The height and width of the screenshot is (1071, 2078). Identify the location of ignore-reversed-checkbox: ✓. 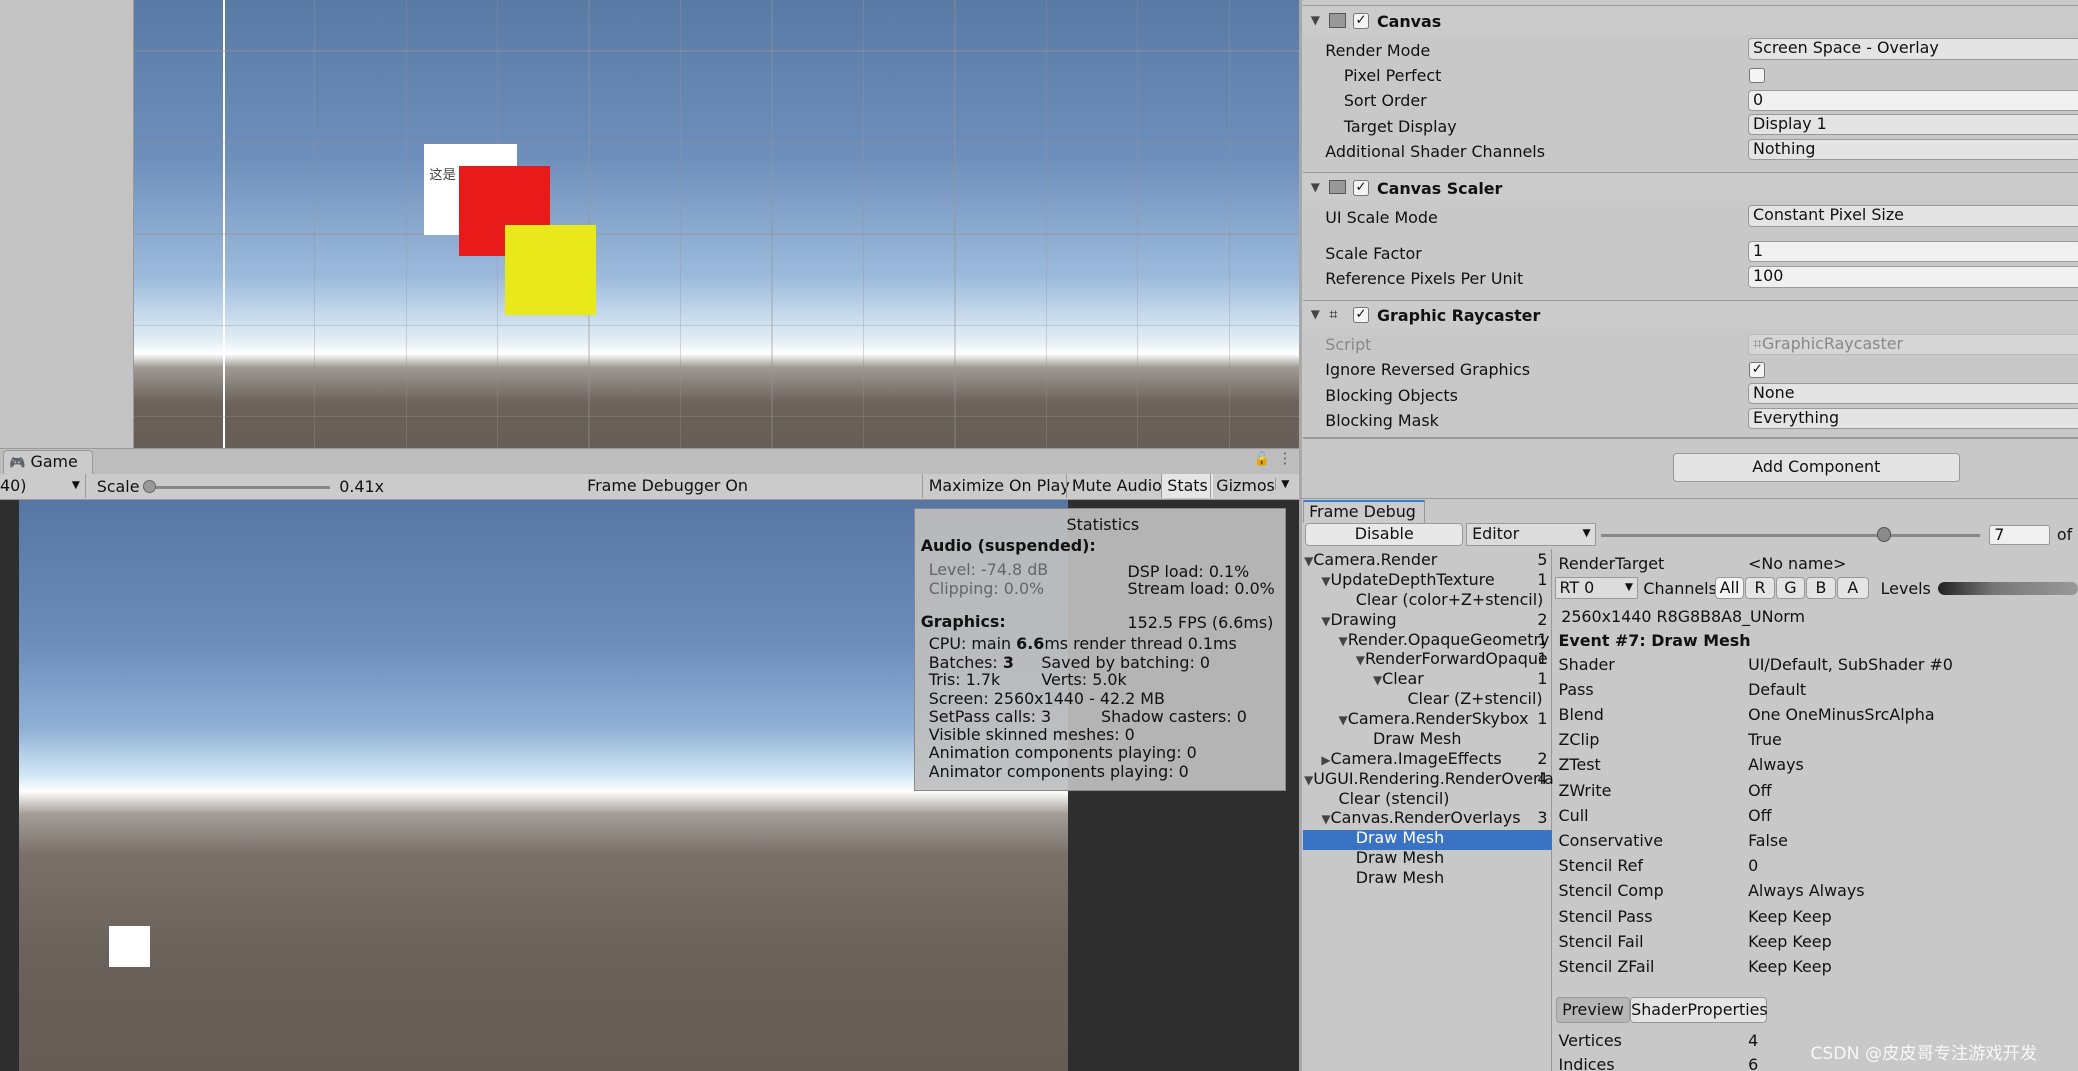
(1757, 370).